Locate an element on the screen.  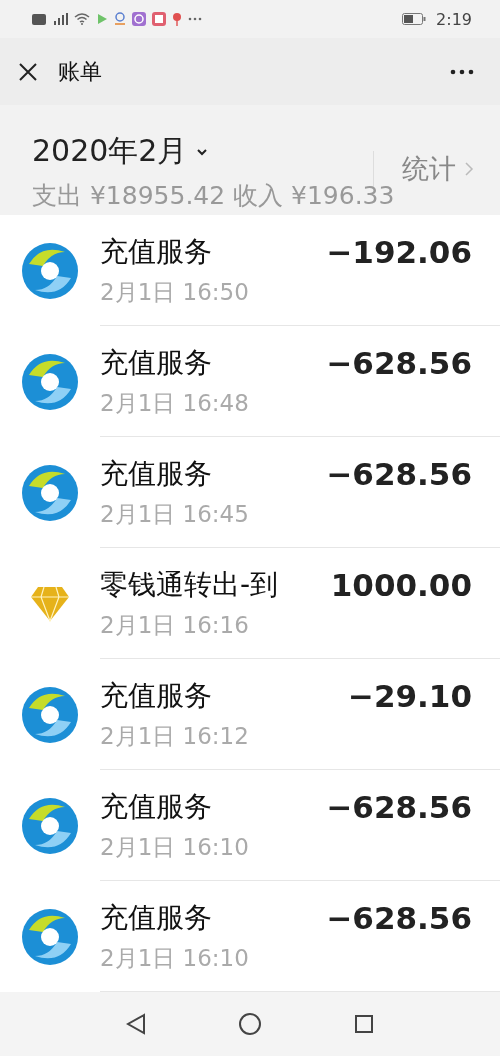
page-title: 账单 is located at coordinates (80, 71).